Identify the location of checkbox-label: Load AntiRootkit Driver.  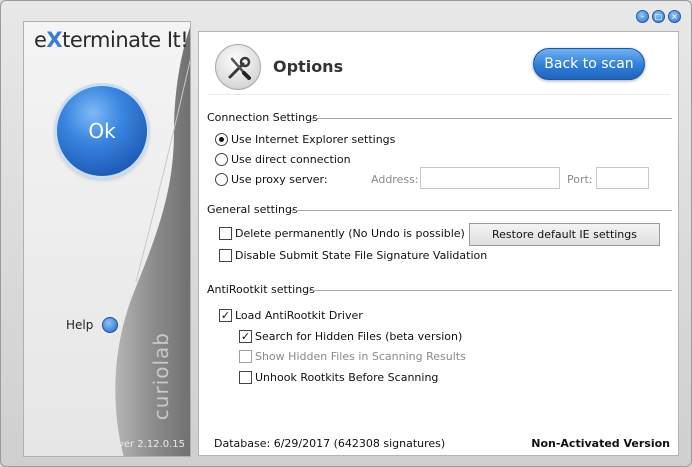
(299, 315).